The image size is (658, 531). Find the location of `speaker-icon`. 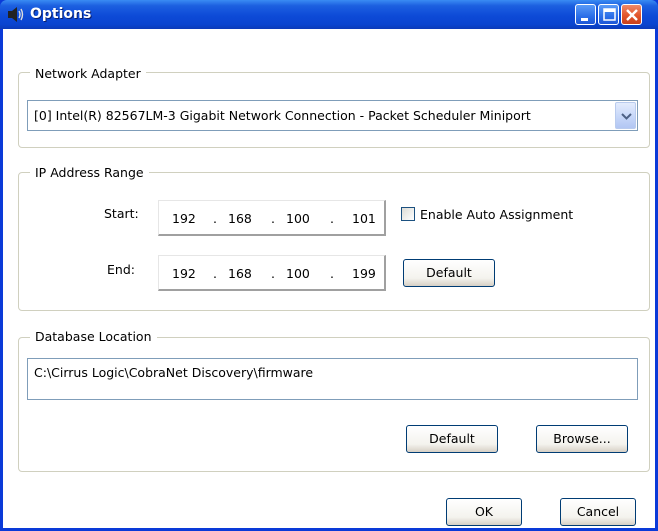

speaker-icon is located at coordinates (16, 14).